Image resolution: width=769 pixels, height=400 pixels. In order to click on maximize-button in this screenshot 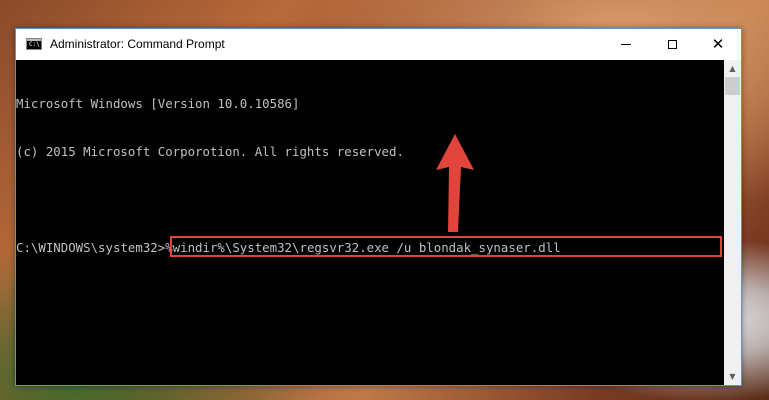, I will do `click(672, 44)`.